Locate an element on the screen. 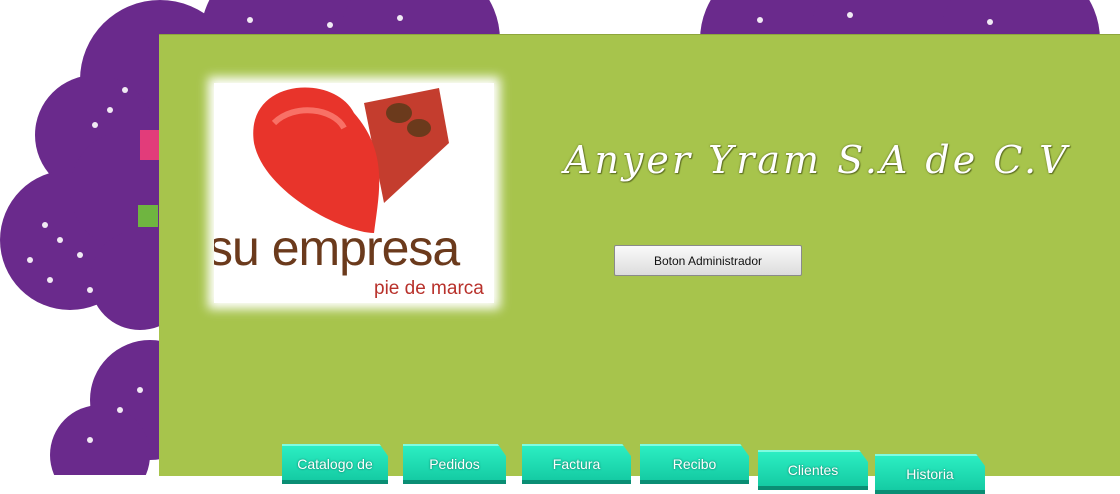 This screenshot has height=494, width=1120. tab-pedidos: Pedidos is located at coordinates (454, 464).